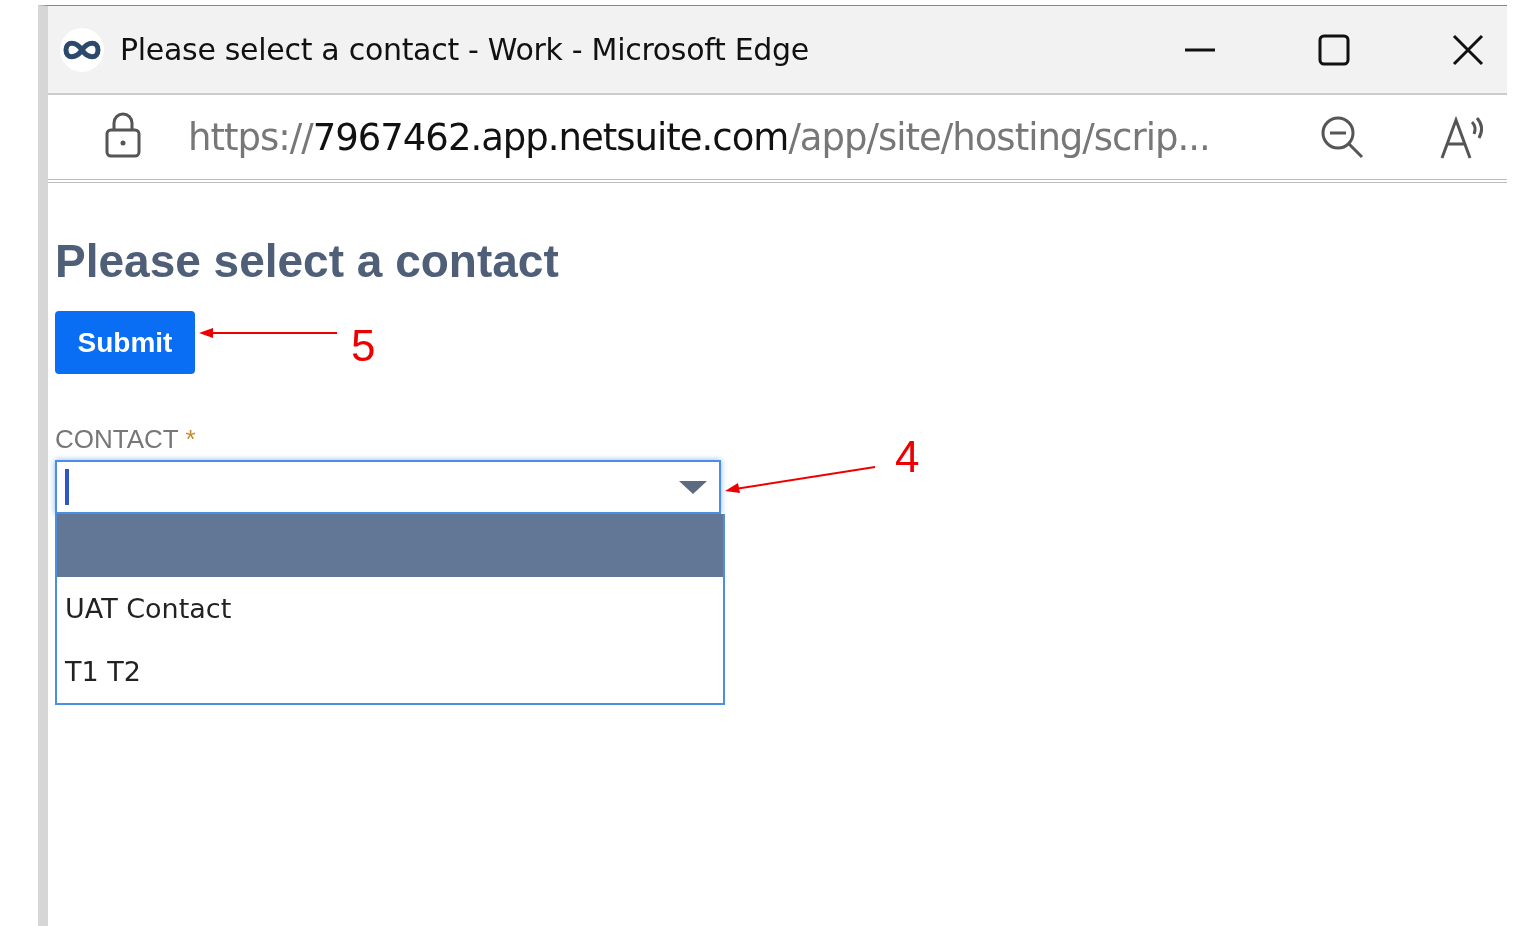 The height and width of the screenshot is (926, 1518). I want to click on page-heading: Please select a contact, so click(307, 261).